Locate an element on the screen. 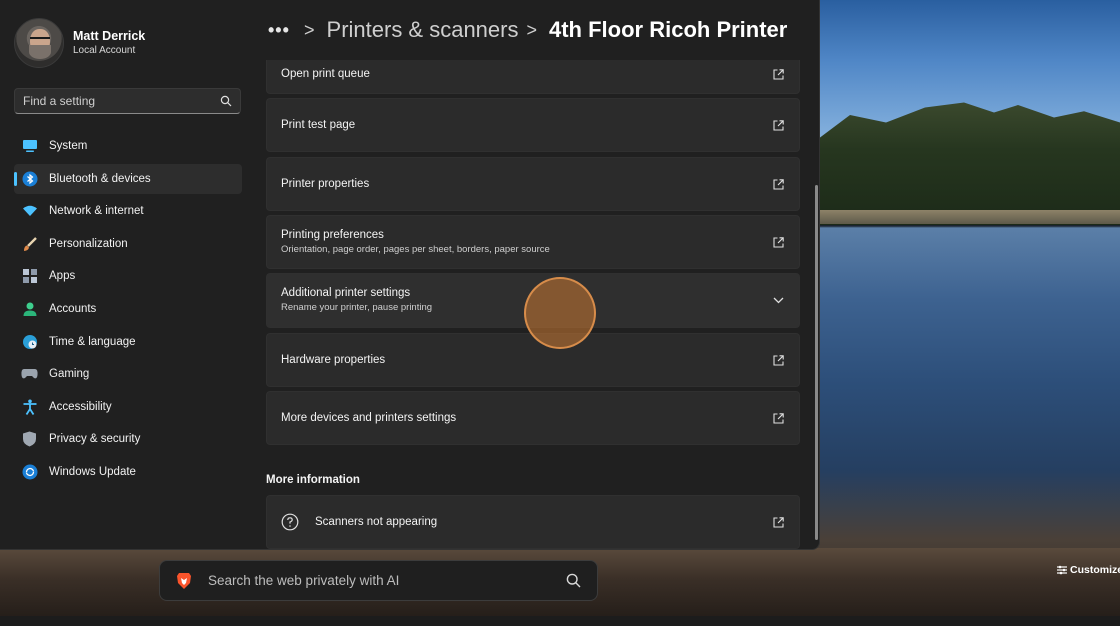 The width and height of the screenshot is (1120, 626). page-title: 4th Floor Ricoh Printer is located at coordinates (668, 29).